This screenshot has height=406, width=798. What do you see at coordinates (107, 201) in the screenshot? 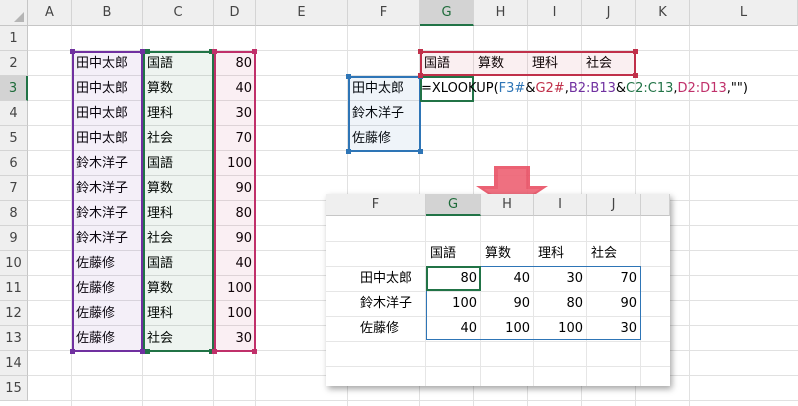
I see `names-range-highlight` at bounding box center [107, 201].